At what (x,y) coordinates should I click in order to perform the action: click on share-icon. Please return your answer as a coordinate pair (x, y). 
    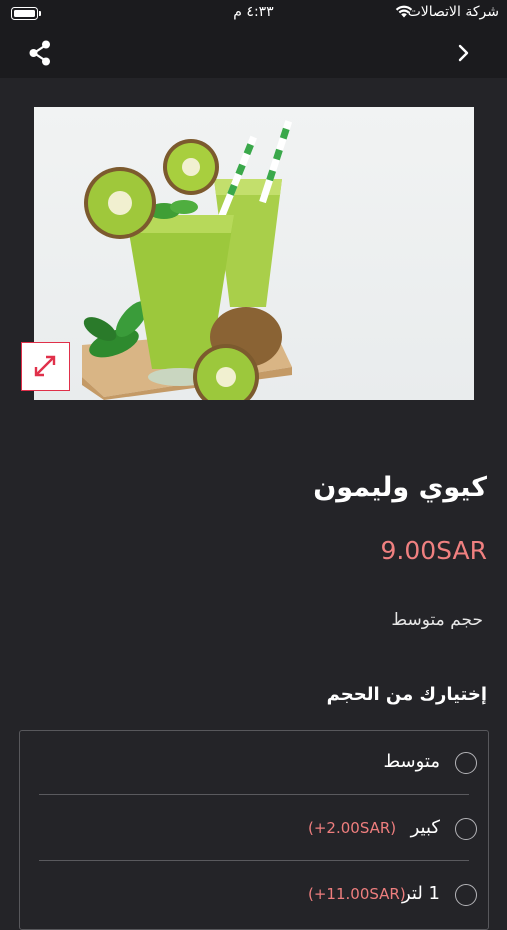
    Looking at the image, I should click on (40, 53).